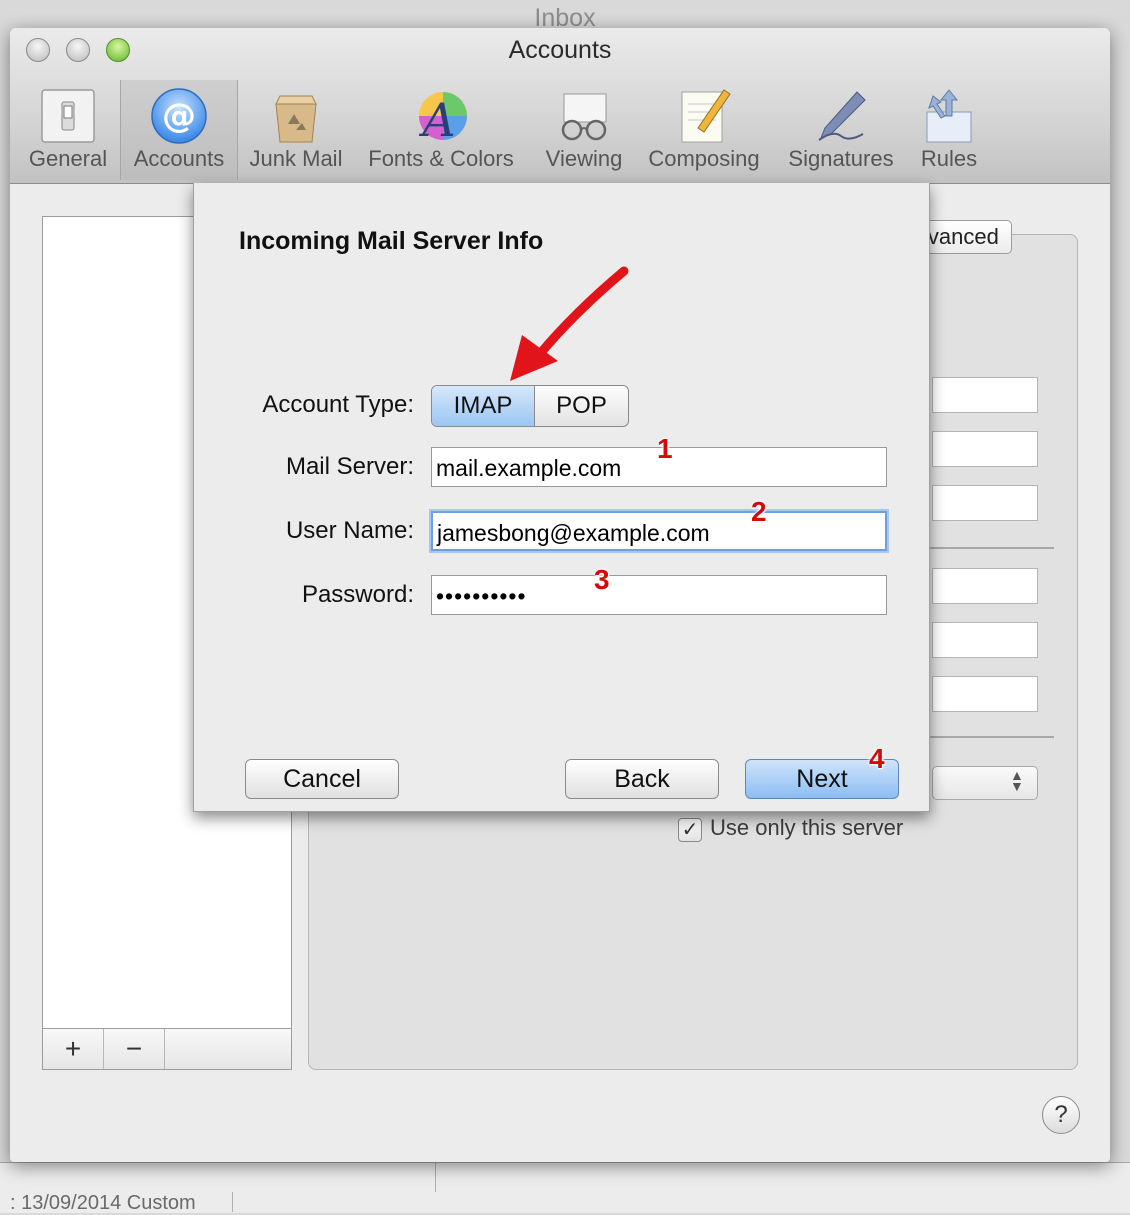  Describe the element at coordinates (338, 404) in the screenshot. I see `account-type-label: Account Type:` at that location.